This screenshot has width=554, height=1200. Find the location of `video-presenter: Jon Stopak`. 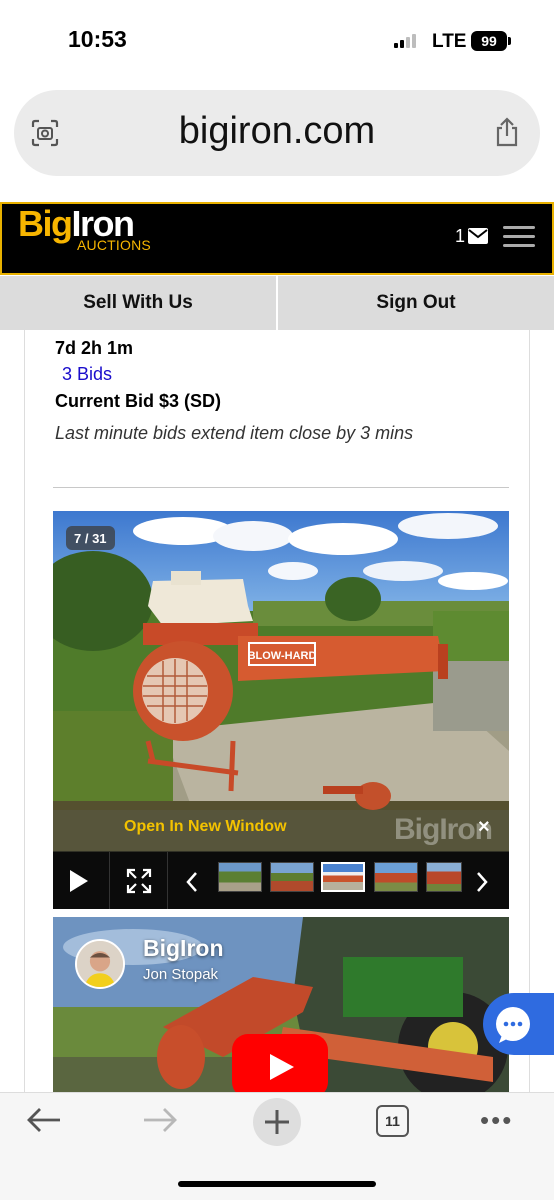

video-presenter: Jon Stopak is located at coordinates (181, 974).